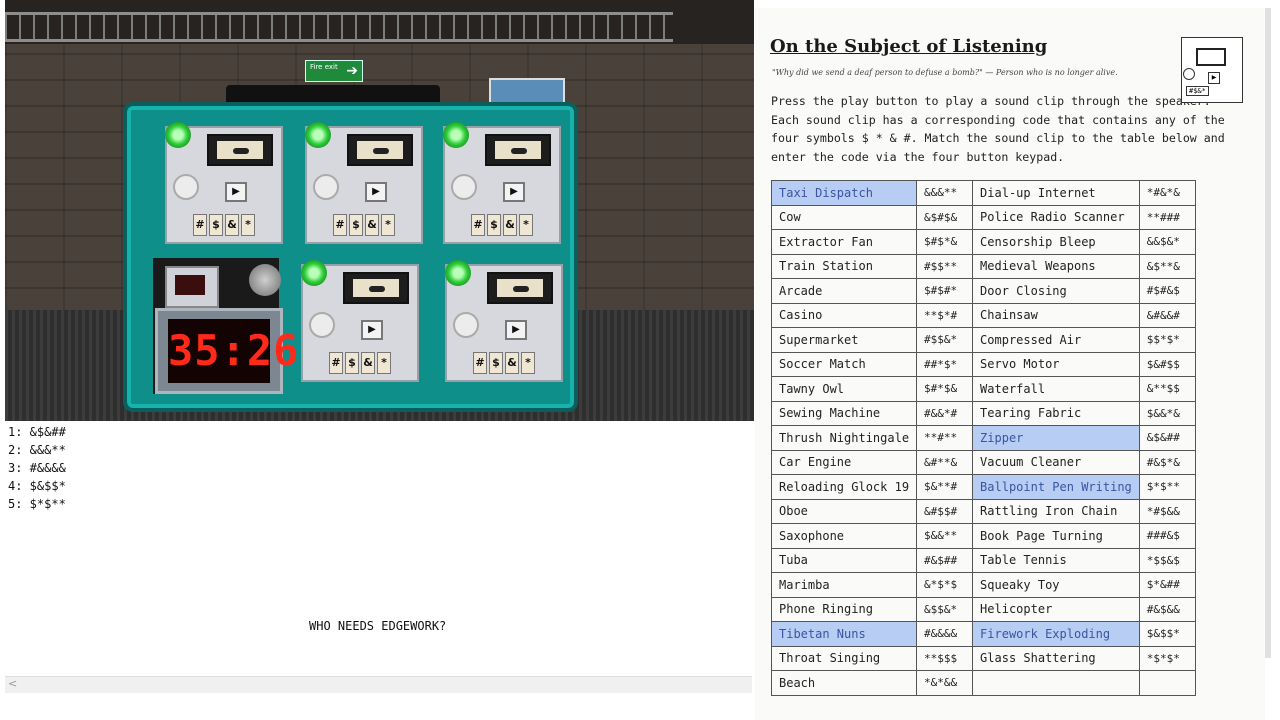  Describe the element at coordinates (378, 684) in the screenshot. I see `horizontal-scrollbar` at that location.